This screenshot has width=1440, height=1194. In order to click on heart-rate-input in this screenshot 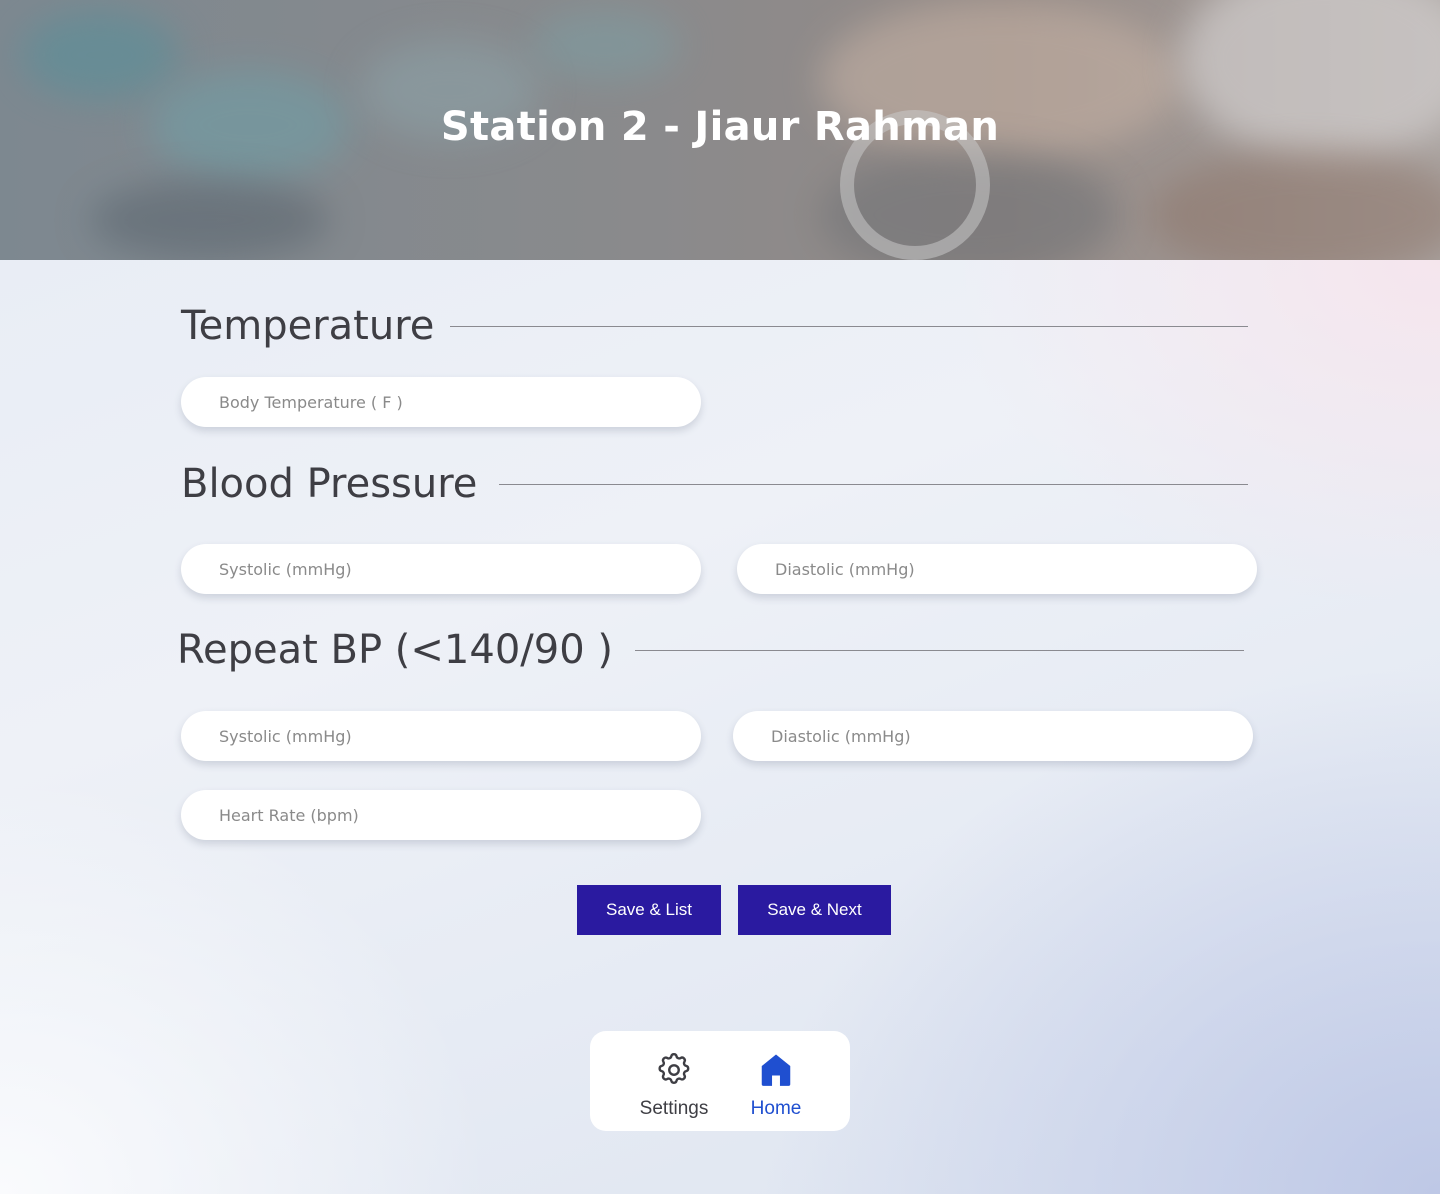, I will do `click(441, 815)`.